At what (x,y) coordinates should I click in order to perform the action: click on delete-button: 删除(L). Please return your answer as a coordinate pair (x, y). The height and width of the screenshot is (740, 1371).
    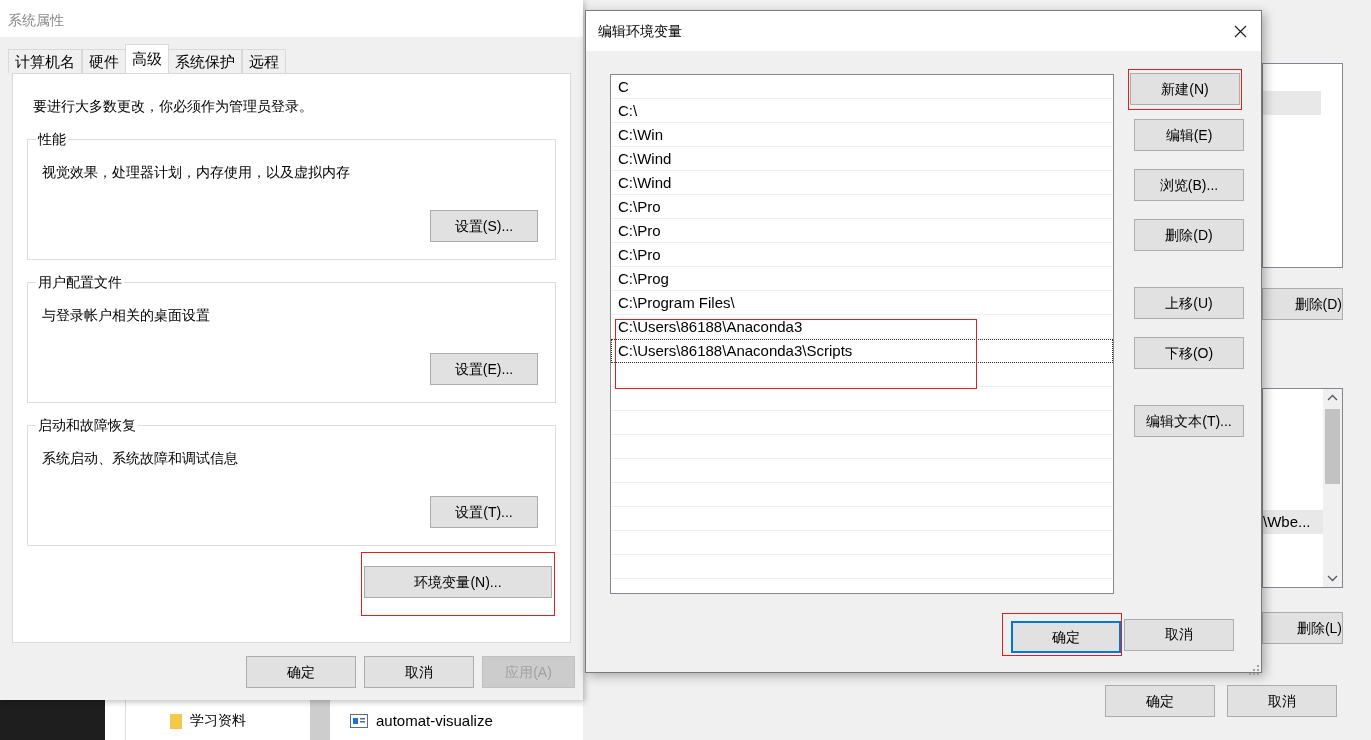
    Looking at the image, I should click on (1302, 628).